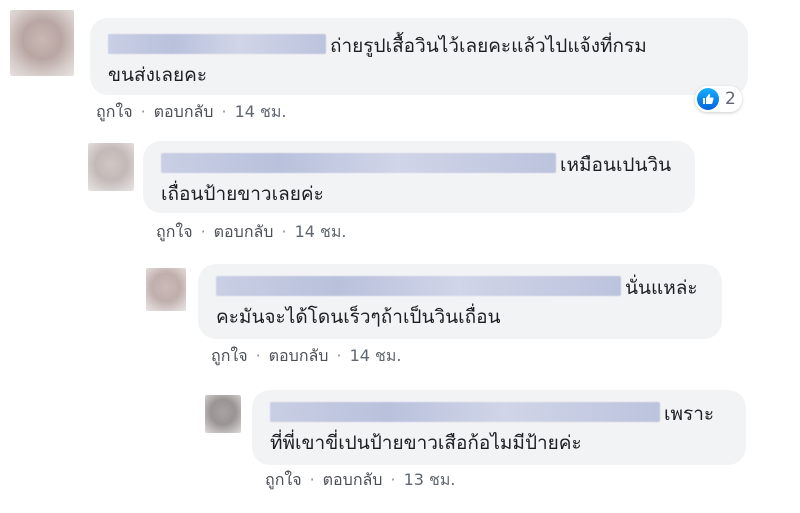 The image size is (800, 513). I want to click on comment-text-line1: เพราะ, so click(689, 414).